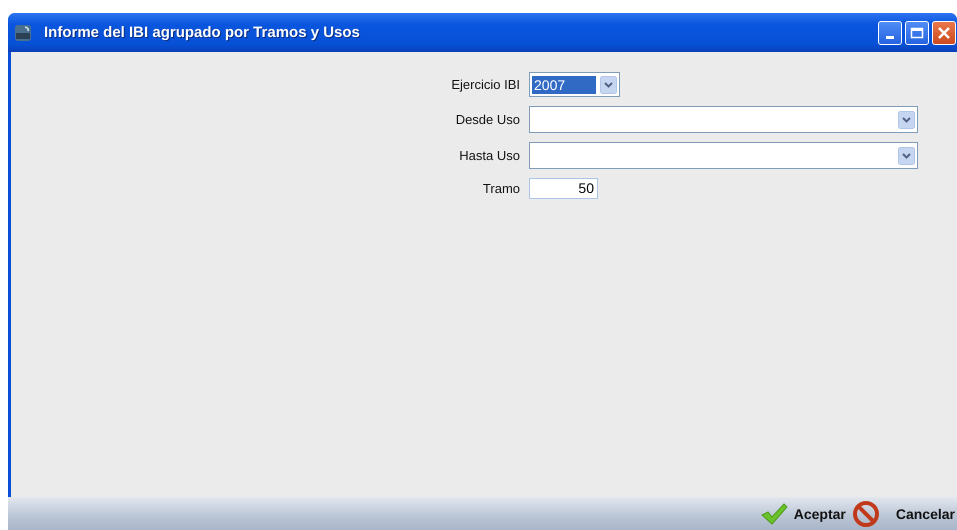 This screenshot has height=530, width=957. Describe the element at coordinates (23, 33) in the screenshot. I see `app-icon` at that location.